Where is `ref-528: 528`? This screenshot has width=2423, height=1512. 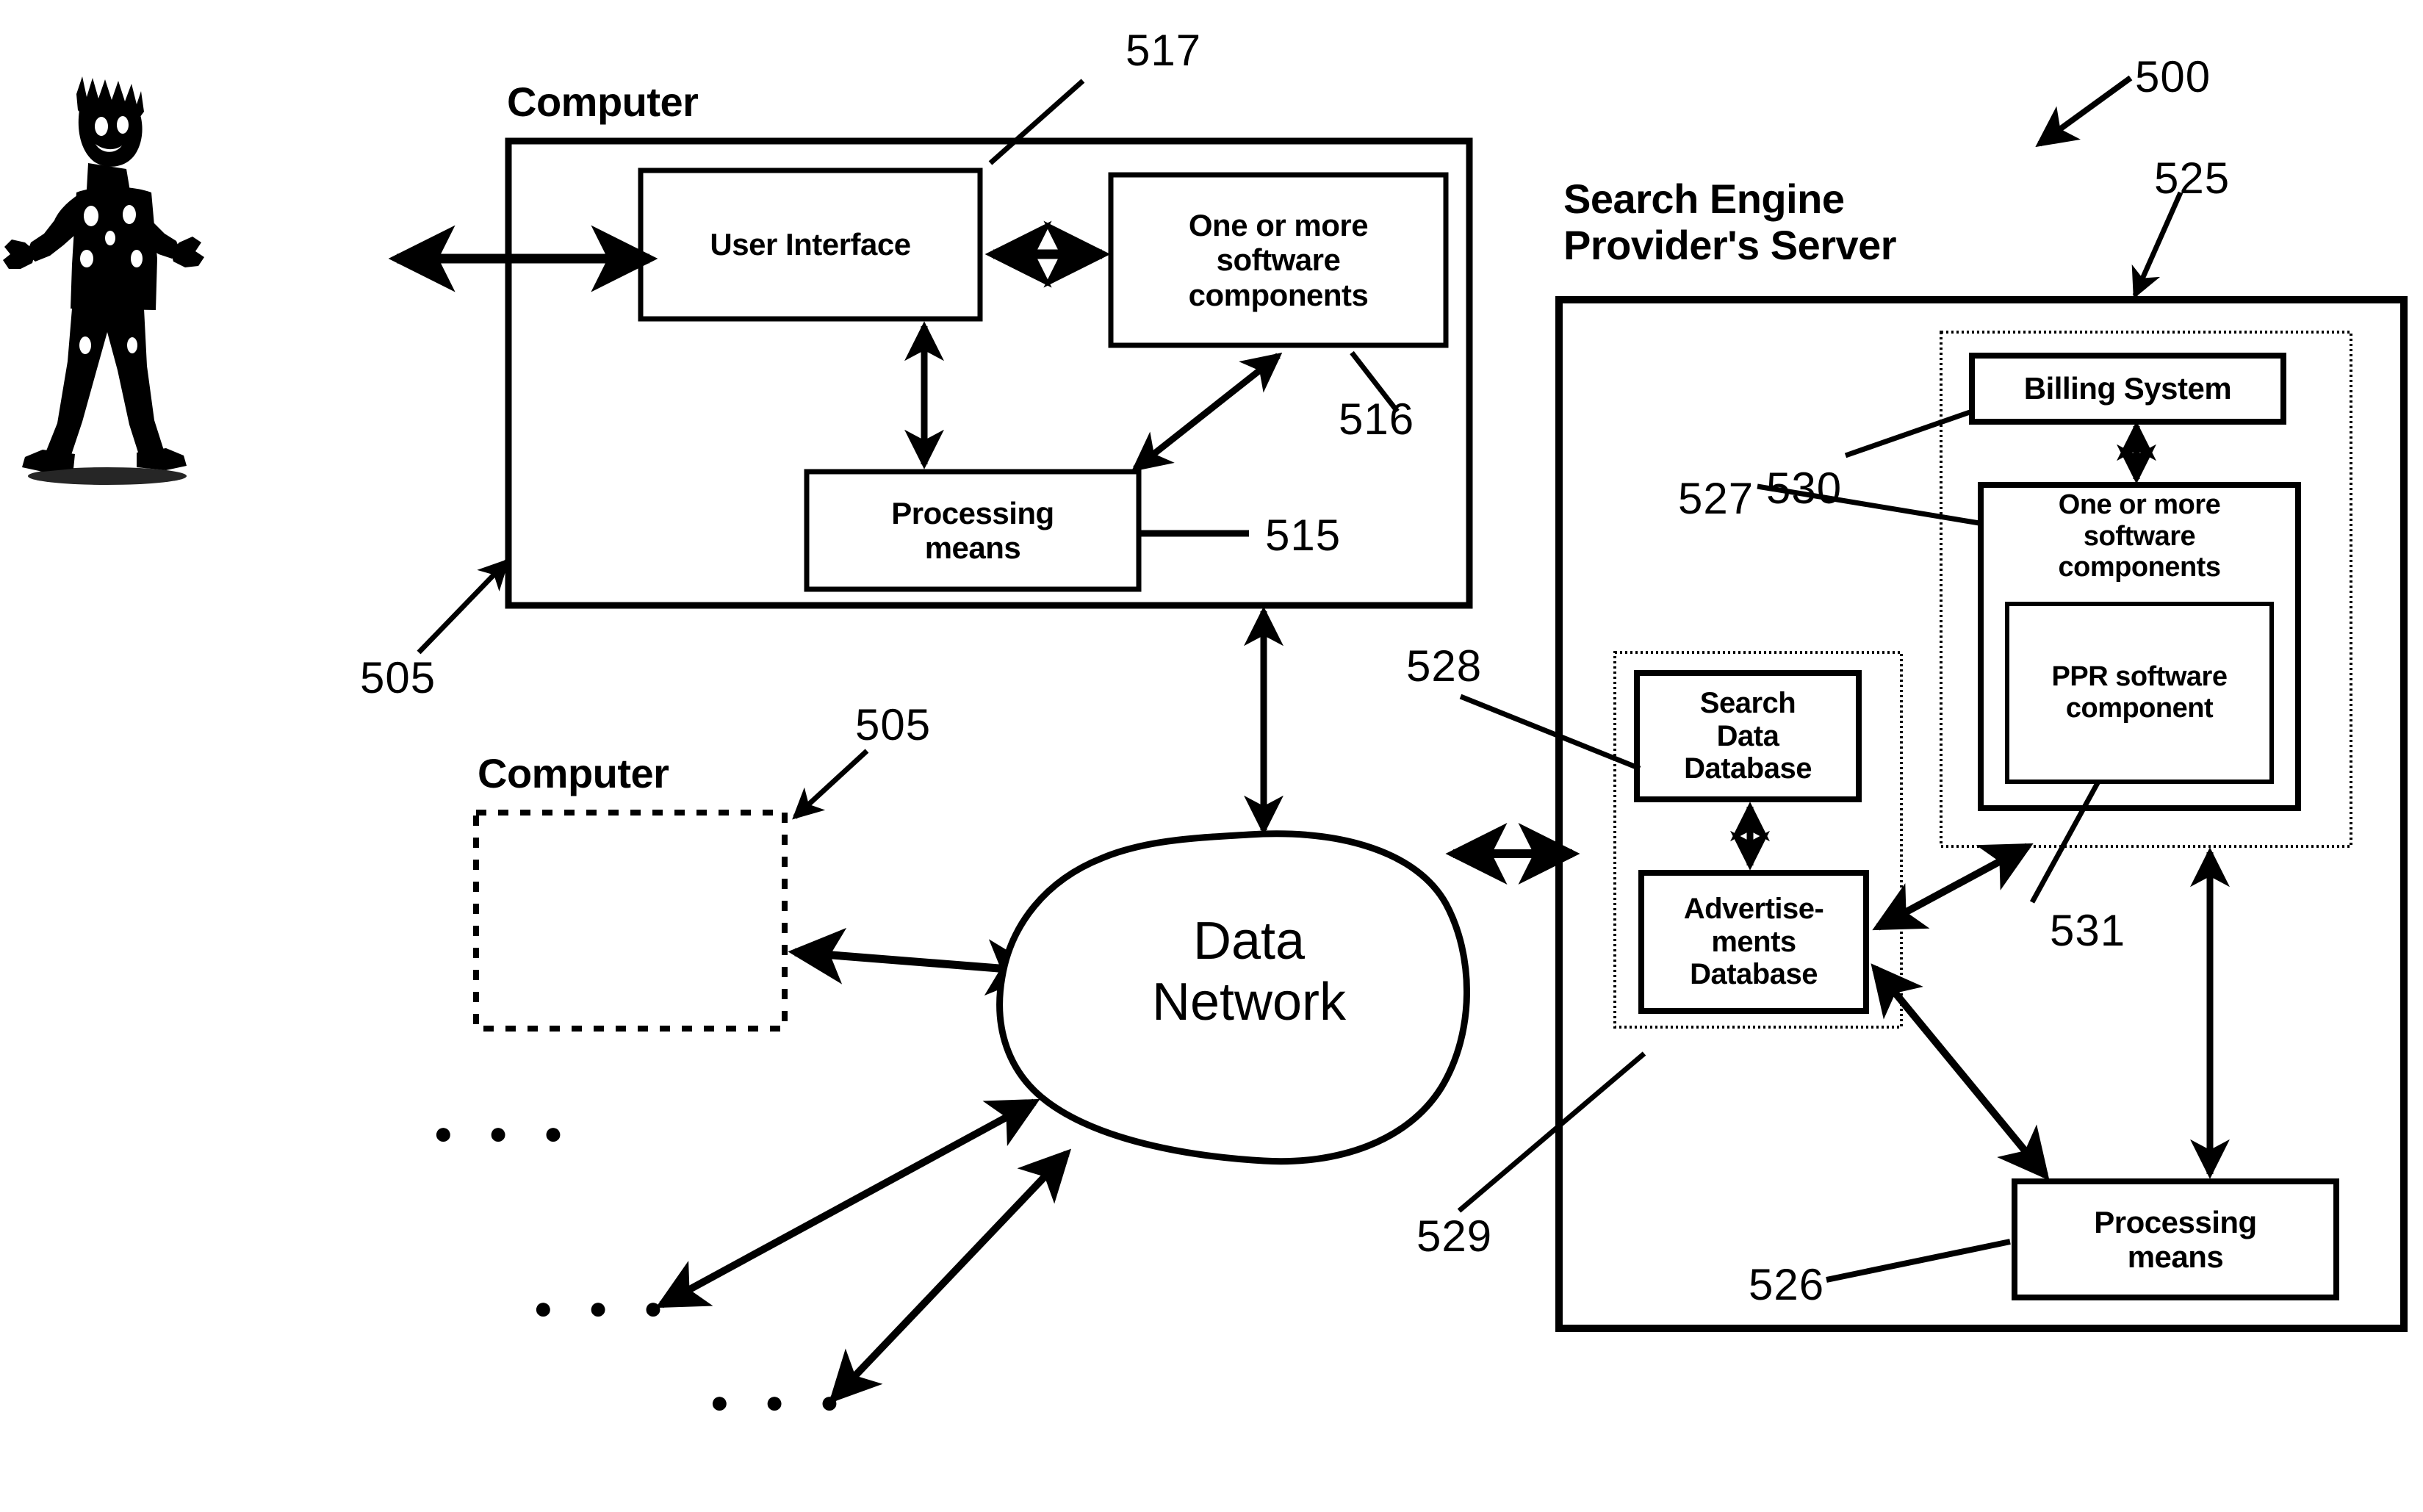
ref-528: 528 is located at coordinates (1445, 666).